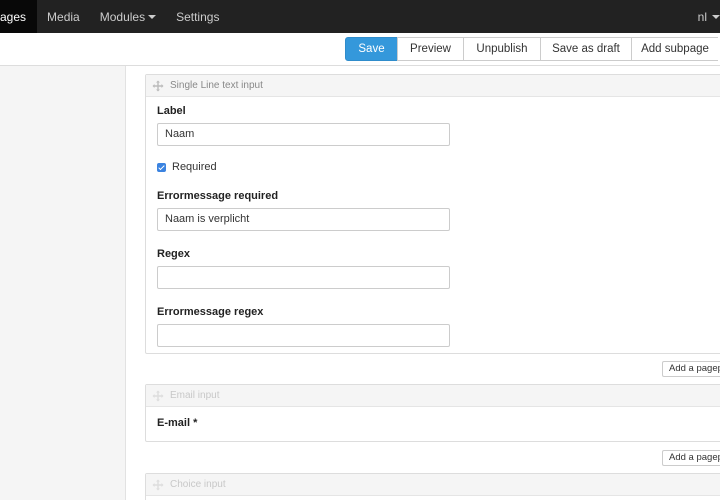 The image size is (720, 500). I want to click on nav-item-pages: ages, so click(19, 16).